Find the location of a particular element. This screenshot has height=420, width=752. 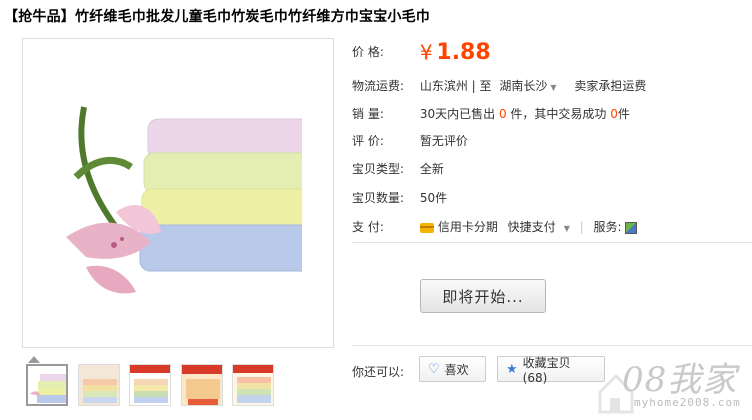

shipping-row: 物流运费: 山东滨州 | 至 湖南长沙 ▼ 卖家承担运费 is located at coordinates (499, 85).